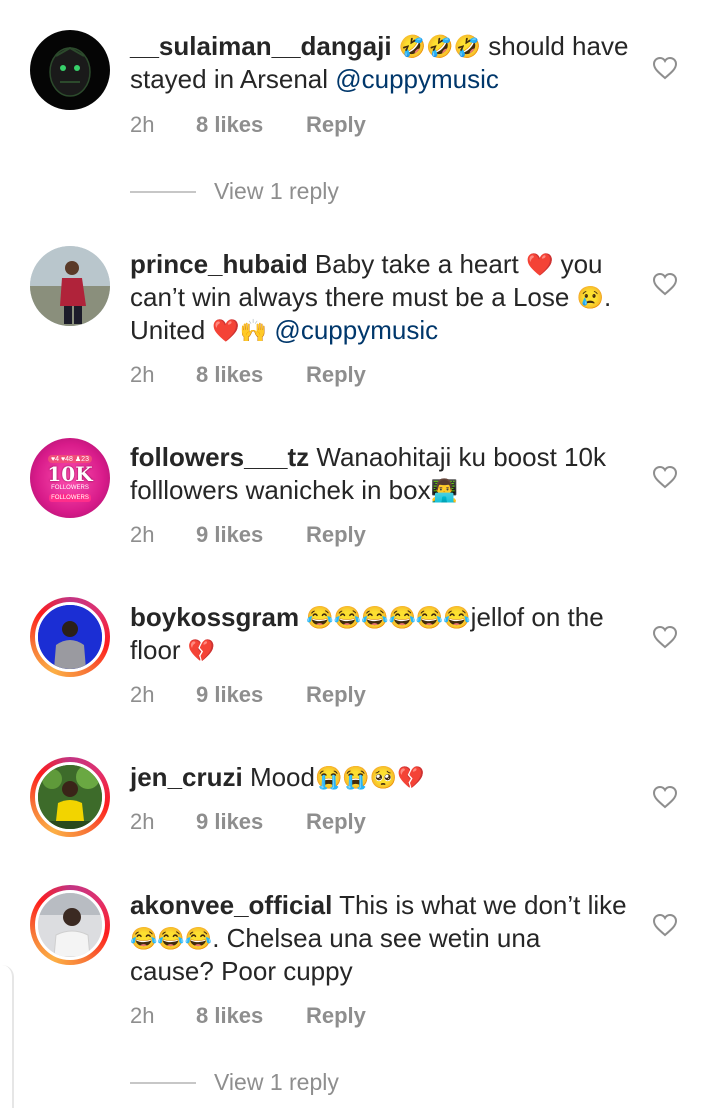  What do you see at coordinates (388, 617) in the screenshot?
I see `emoji: 😂😂😂😂😂😂` at bounding box center [388, 617].